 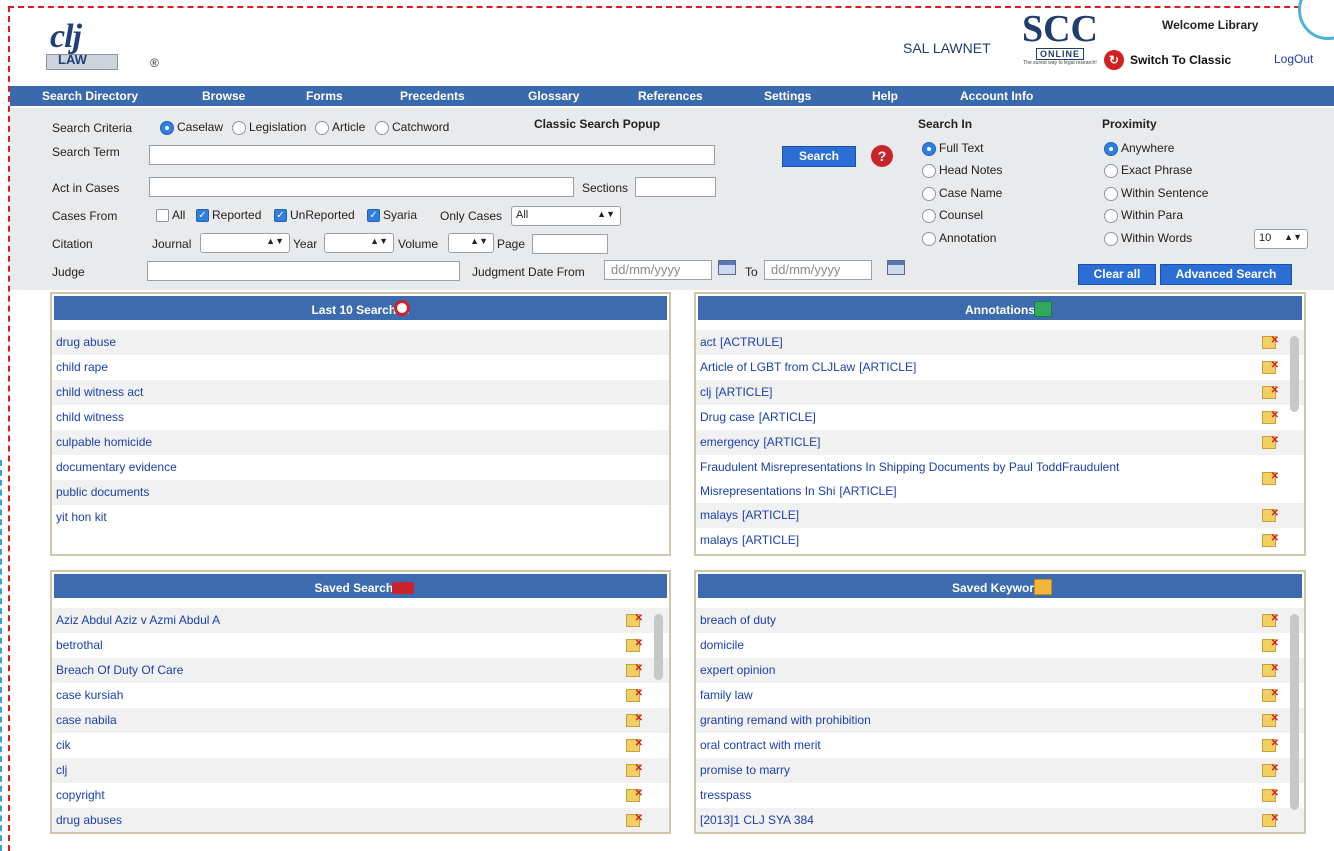 I want to click on clj-law-logo: clj LAW ®, so click(x=102, y=45).